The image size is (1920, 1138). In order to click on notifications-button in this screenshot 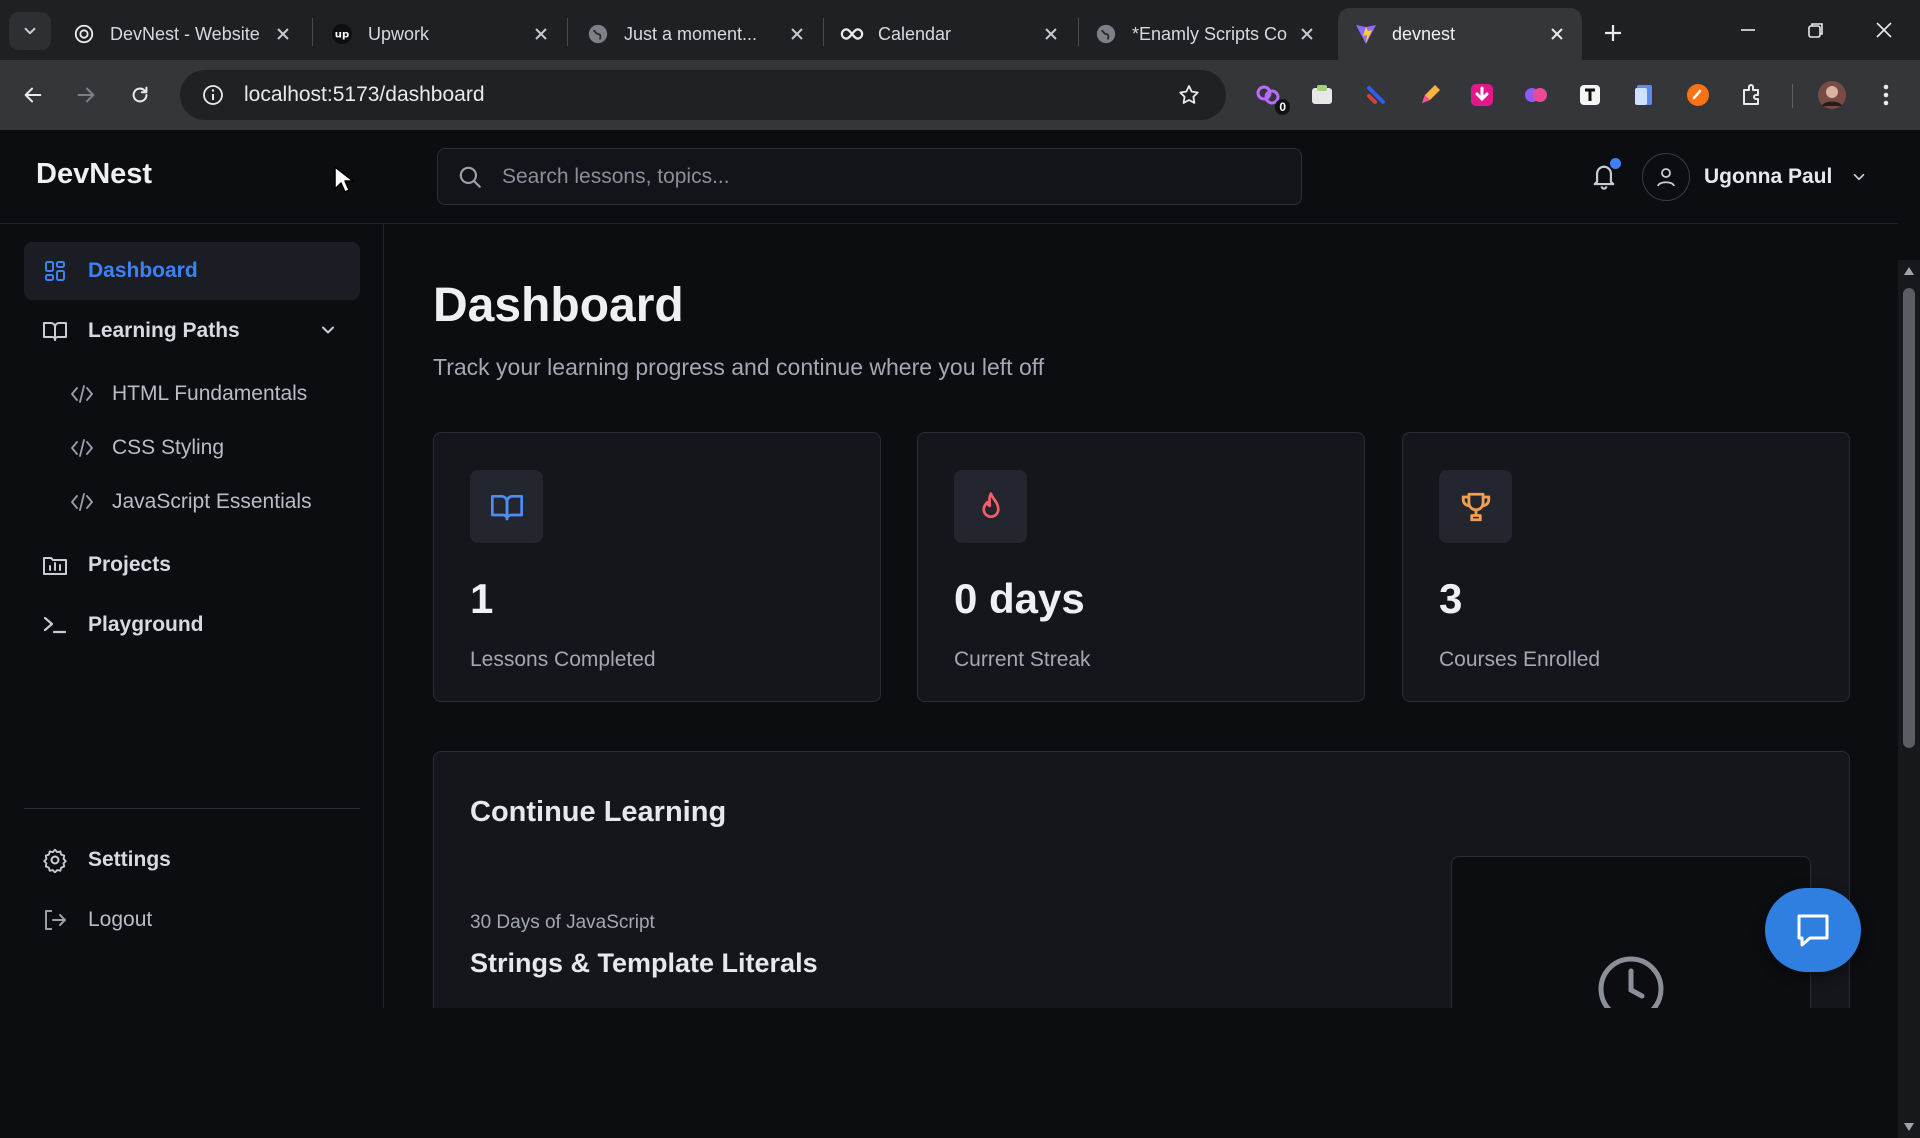, I will do `click(1604, 176)`.